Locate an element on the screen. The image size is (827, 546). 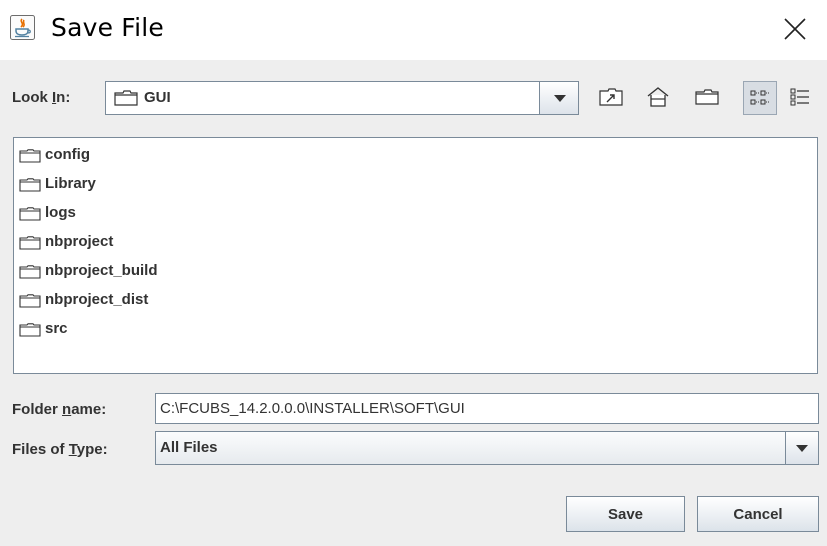
look-in-combo: GUI is located at coordinates (342, 98).